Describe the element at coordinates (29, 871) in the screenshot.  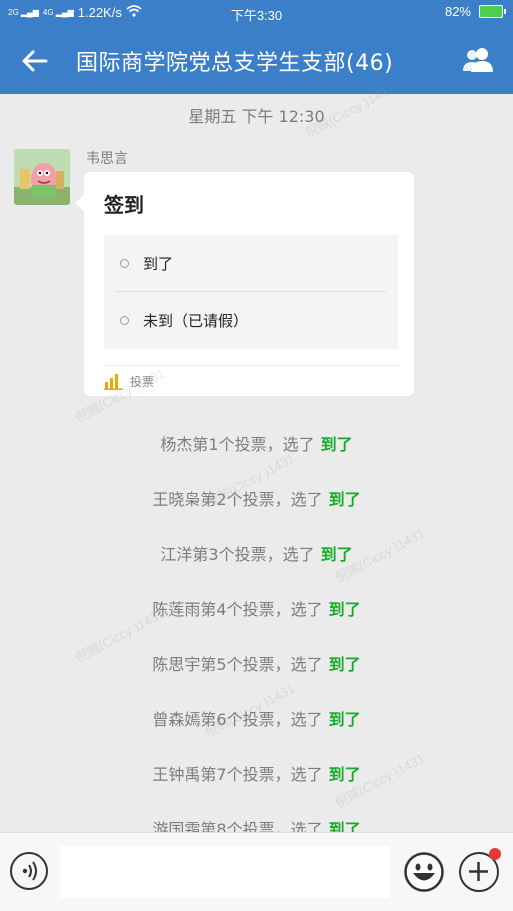
I see `voice-input-button` at that location.